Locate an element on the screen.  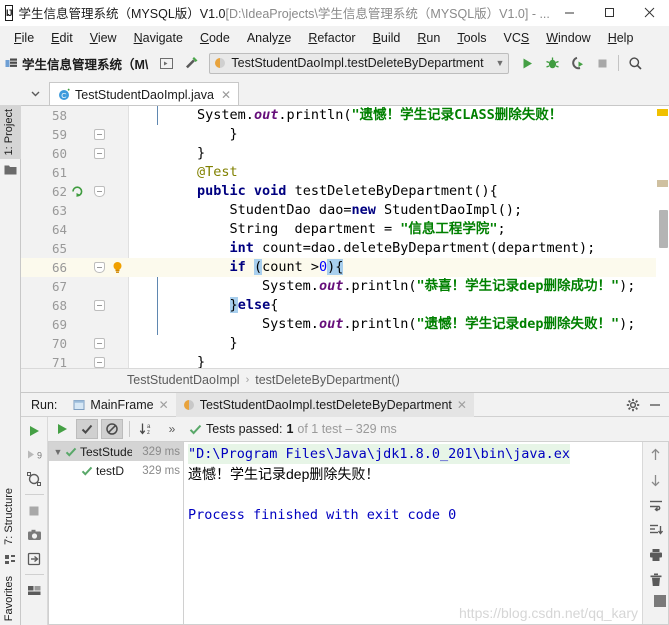
show-passed-toggle is located at coordinates (87, 429).